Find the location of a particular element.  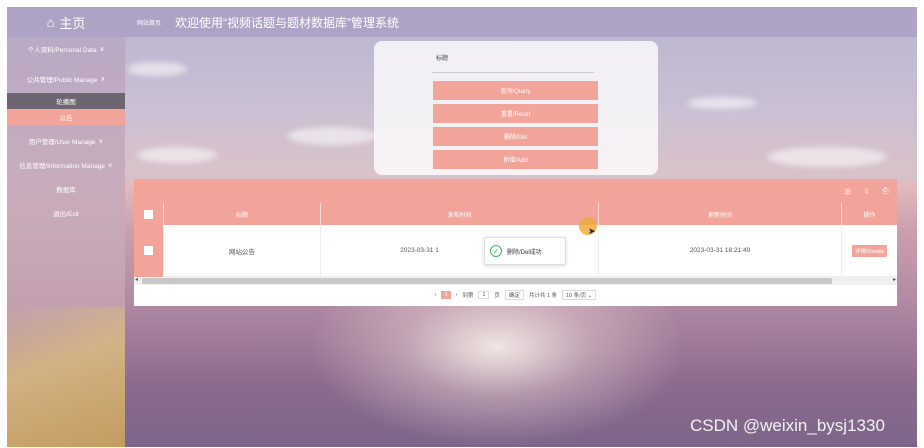

pagination: ‹ 1 › 到第 1 页 确定 共计共 1 条 10 条/页 ⌄ is located at coordinates (515, 295).